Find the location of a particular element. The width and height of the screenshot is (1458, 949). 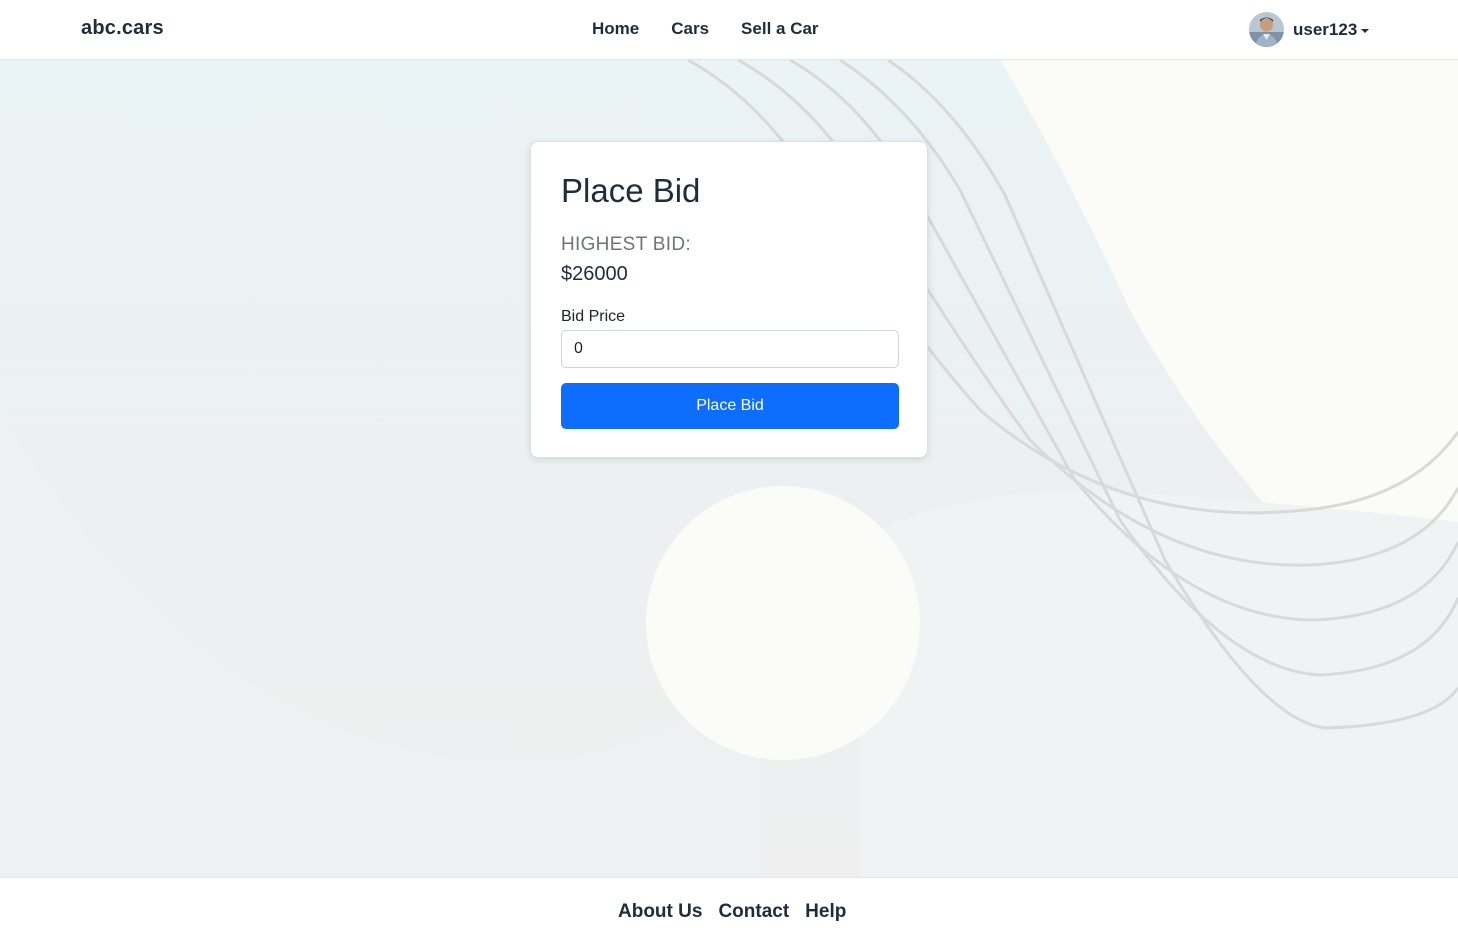

brand-logo-link: abc.cars is located at coordinates (122, 28).